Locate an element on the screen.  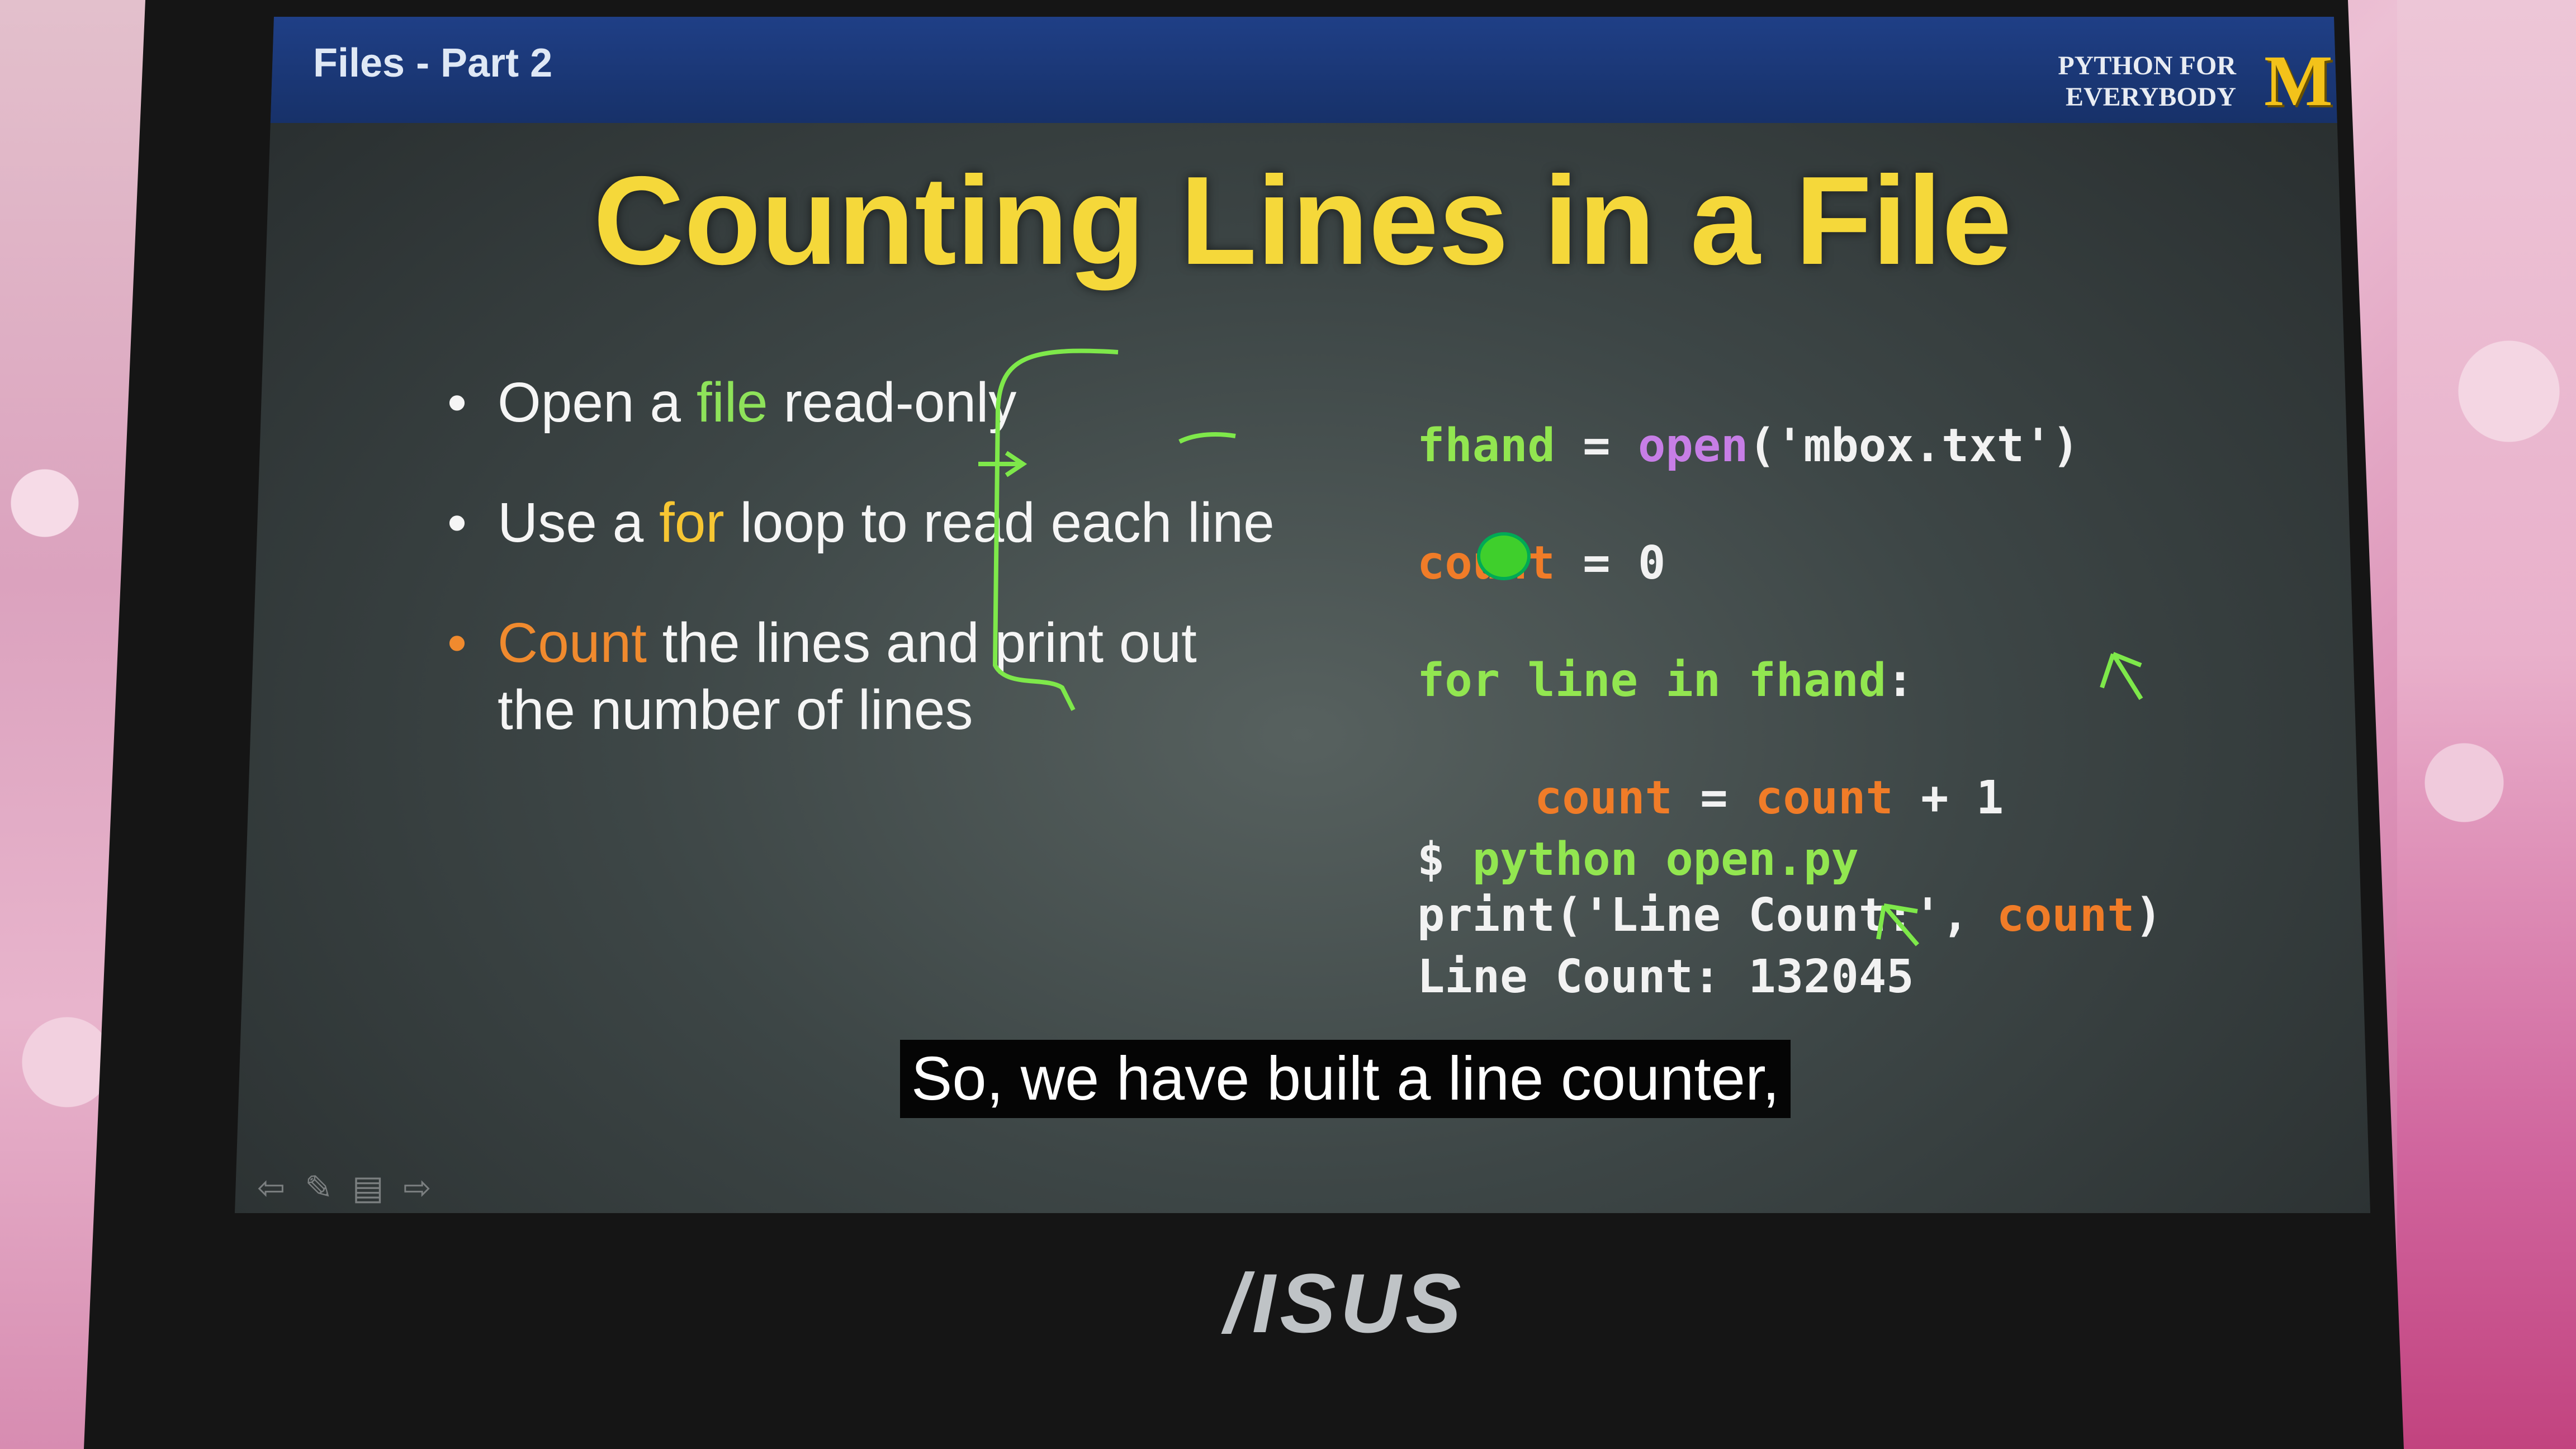
video-subtitle: So, we have built a line counter, is located at coordinates (1346, 1079).